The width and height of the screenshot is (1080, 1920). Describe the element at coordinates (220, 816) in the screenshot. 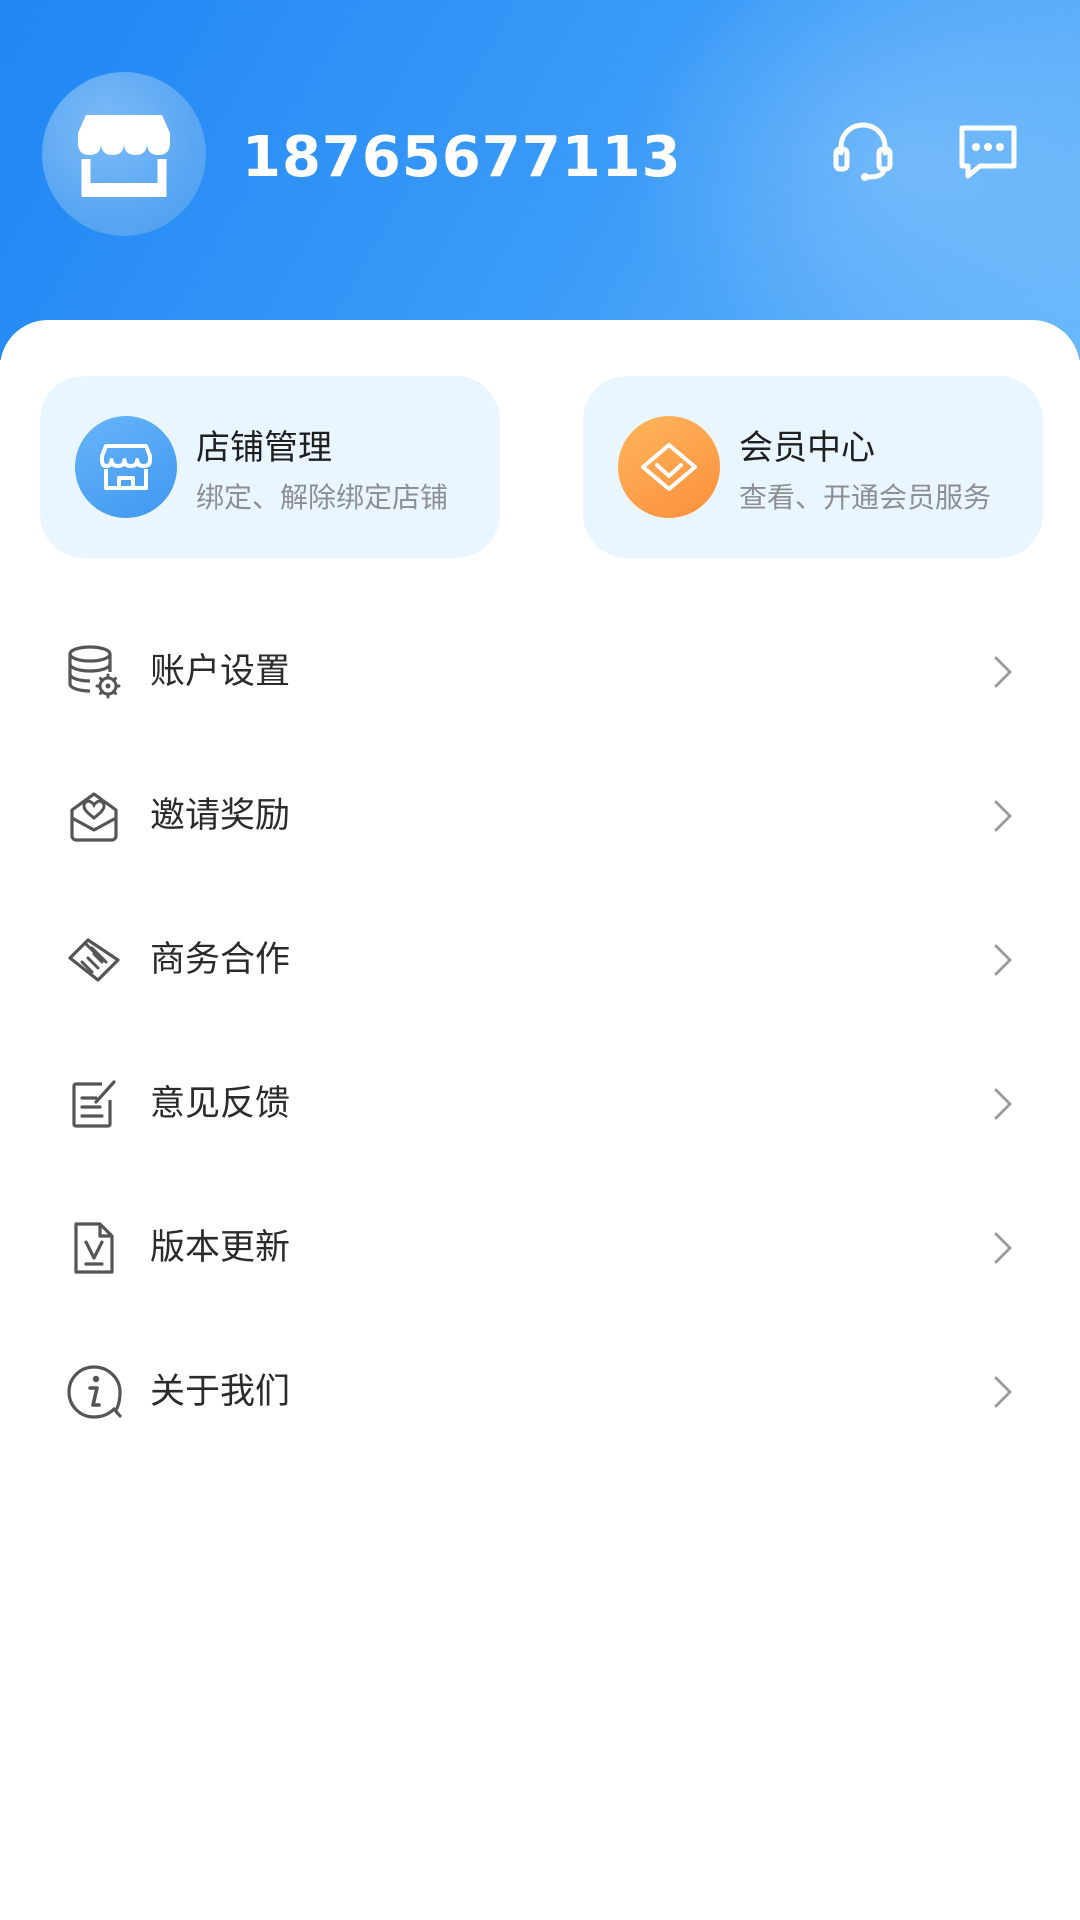

I see `menu-item-label: 邀请奖励` at that location.